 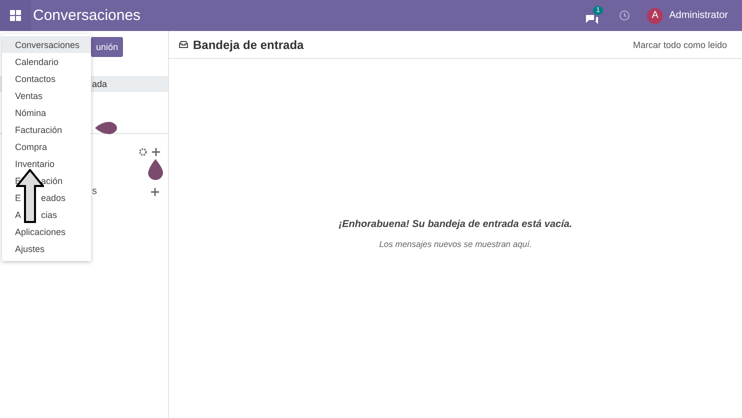 What do you see at coordinates (455, 224) in the screenshot?
I see `empty-title: ¡Enhorabuena! Su bandeja de entrada está vacía.` at bounding box center [455, 224].